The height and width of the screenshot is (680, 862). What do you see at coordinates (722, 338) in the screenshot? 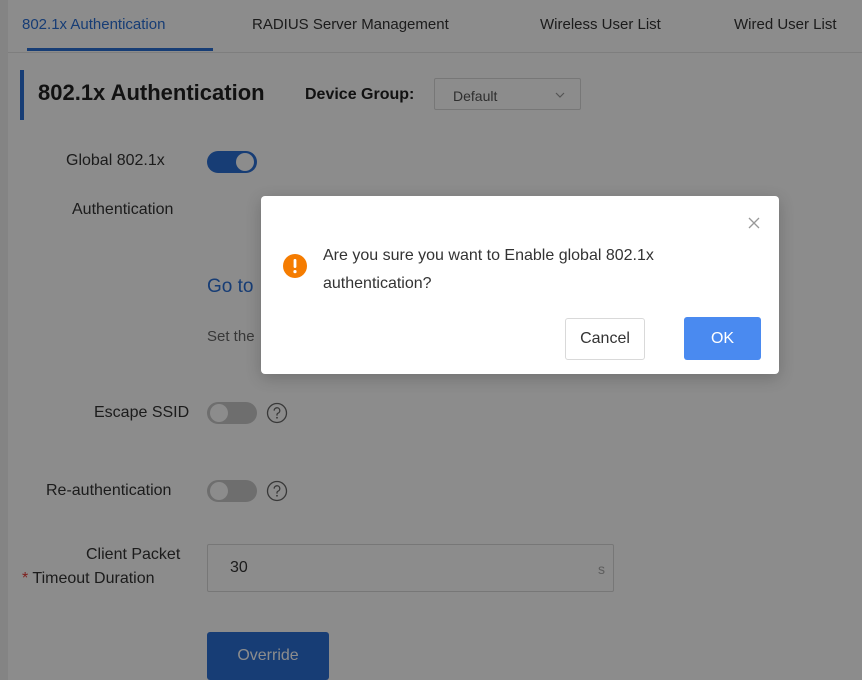
I see `ok-button: OK` at bounding box center [722, 338].